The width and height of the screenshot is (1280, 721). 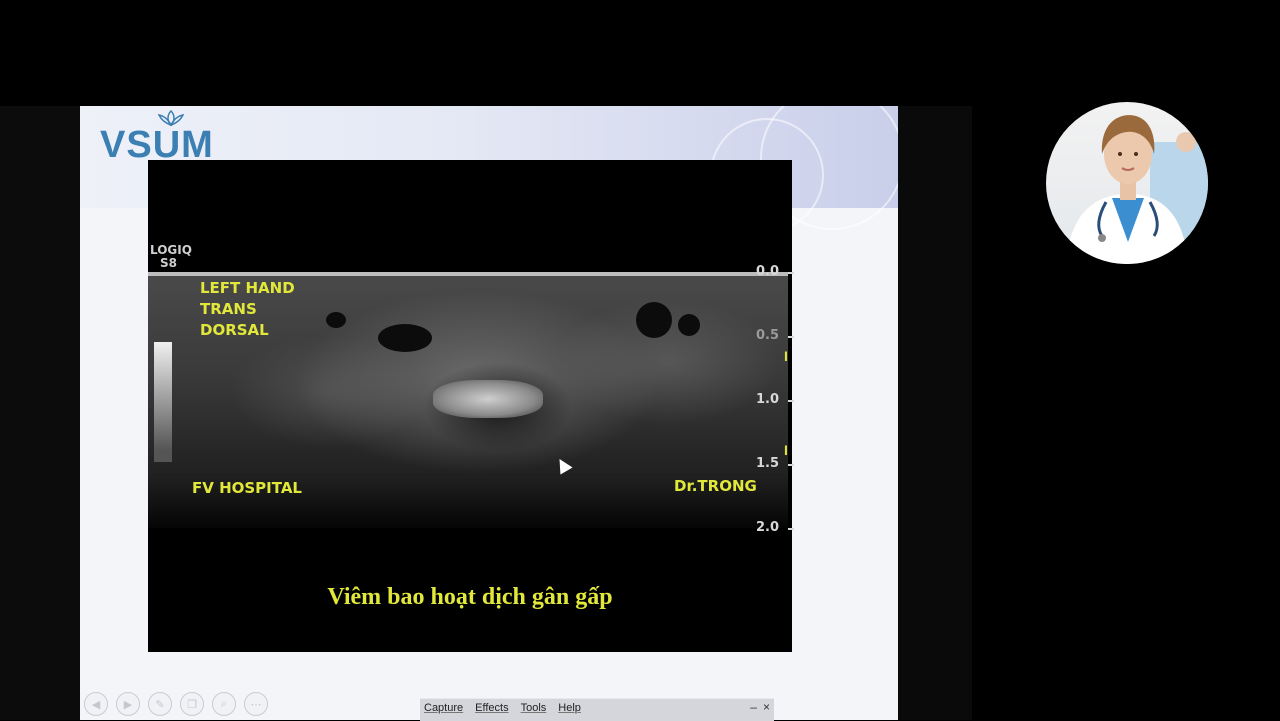 I want to click on close-button: ×, so click(x=766, y=707).